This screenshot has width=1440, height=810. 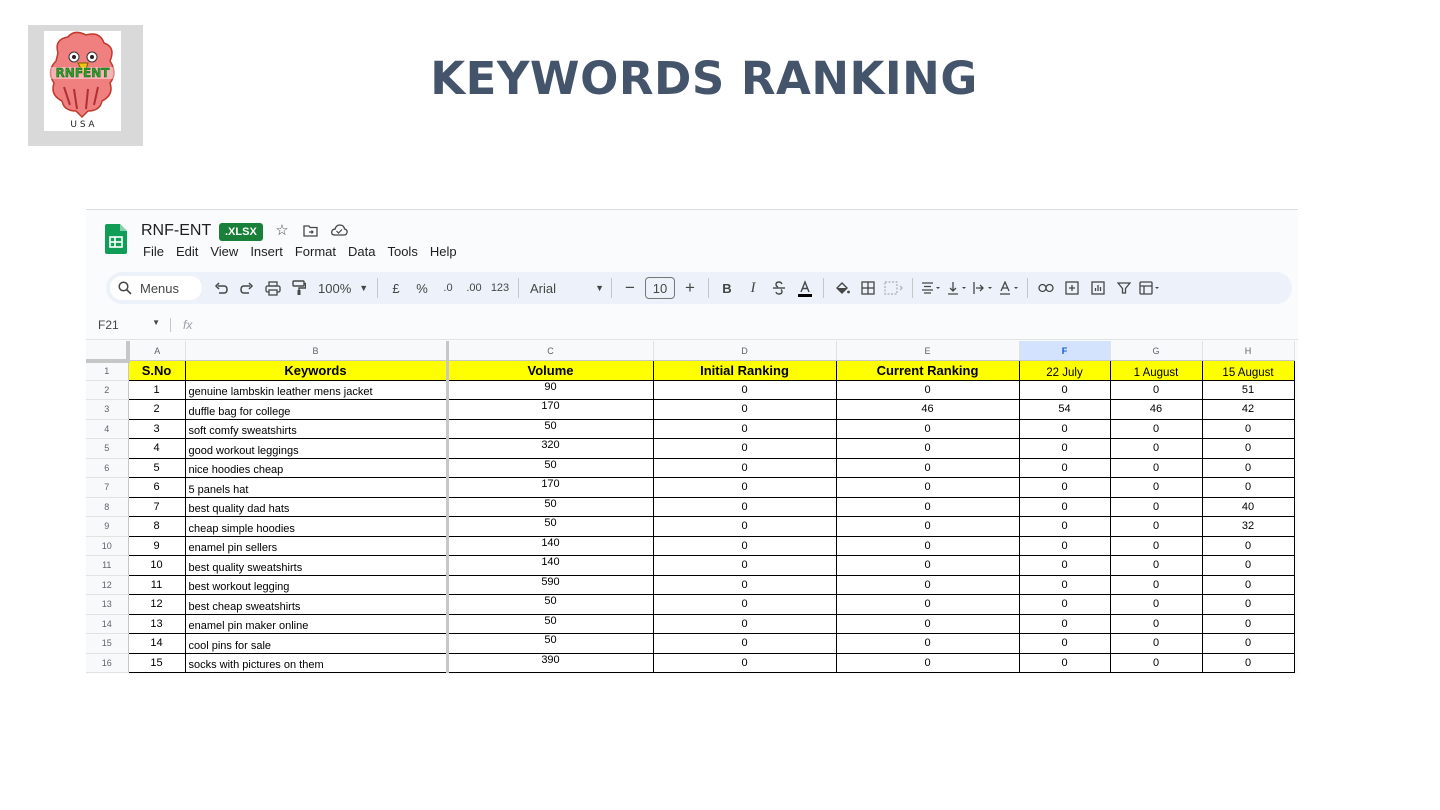 What do you see at coordinates (156, 604) in the screenshot?
I see `cell-sno: 12` at bounding box center [156, 604].